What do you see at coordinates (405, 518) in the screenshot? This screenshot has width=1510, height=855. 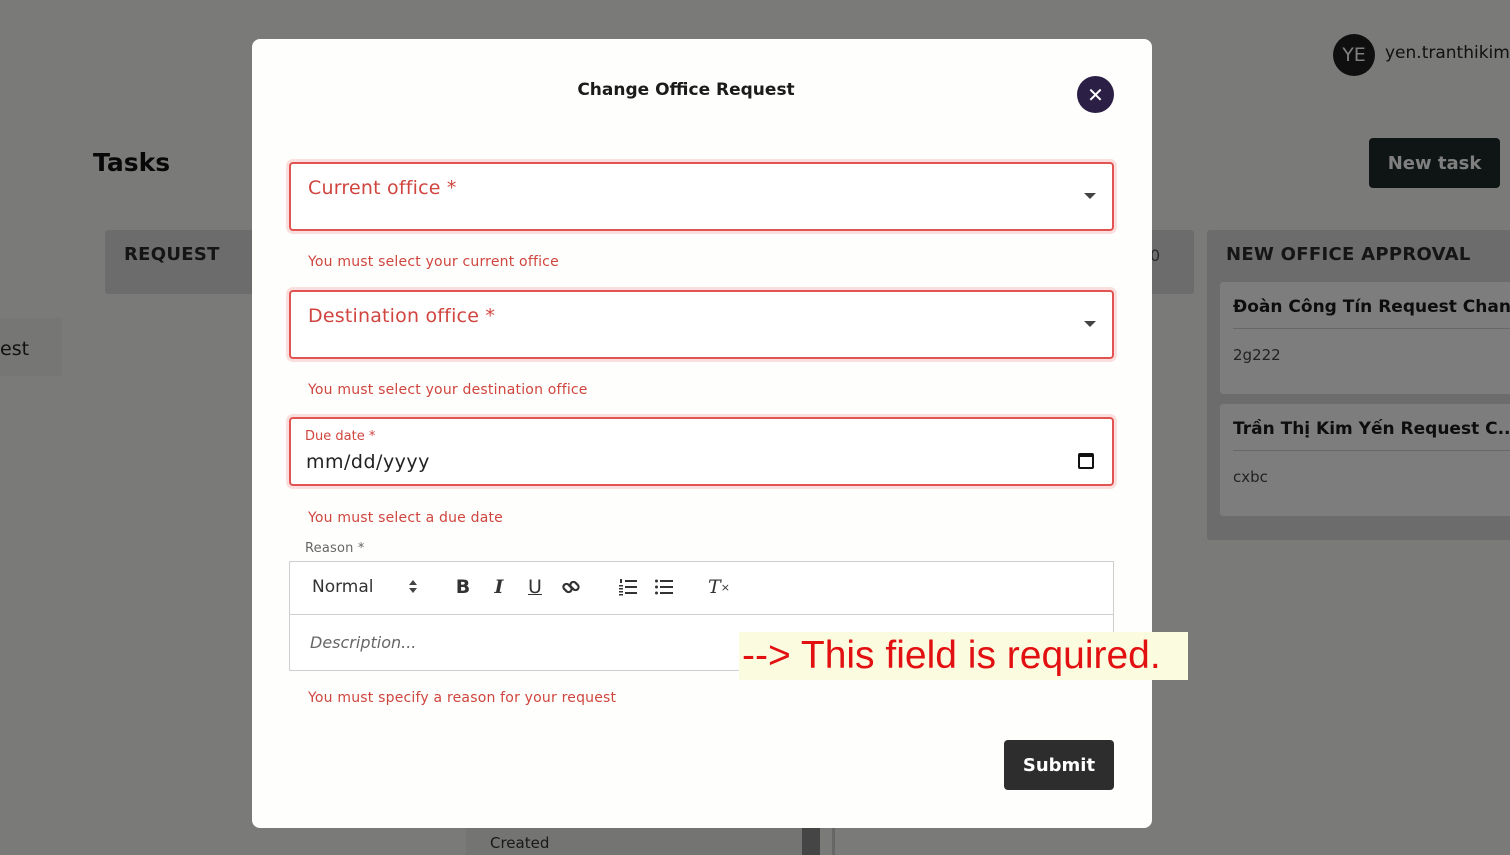 I see `due-date-error: You must select a due date` at bounding box center [405, 518].